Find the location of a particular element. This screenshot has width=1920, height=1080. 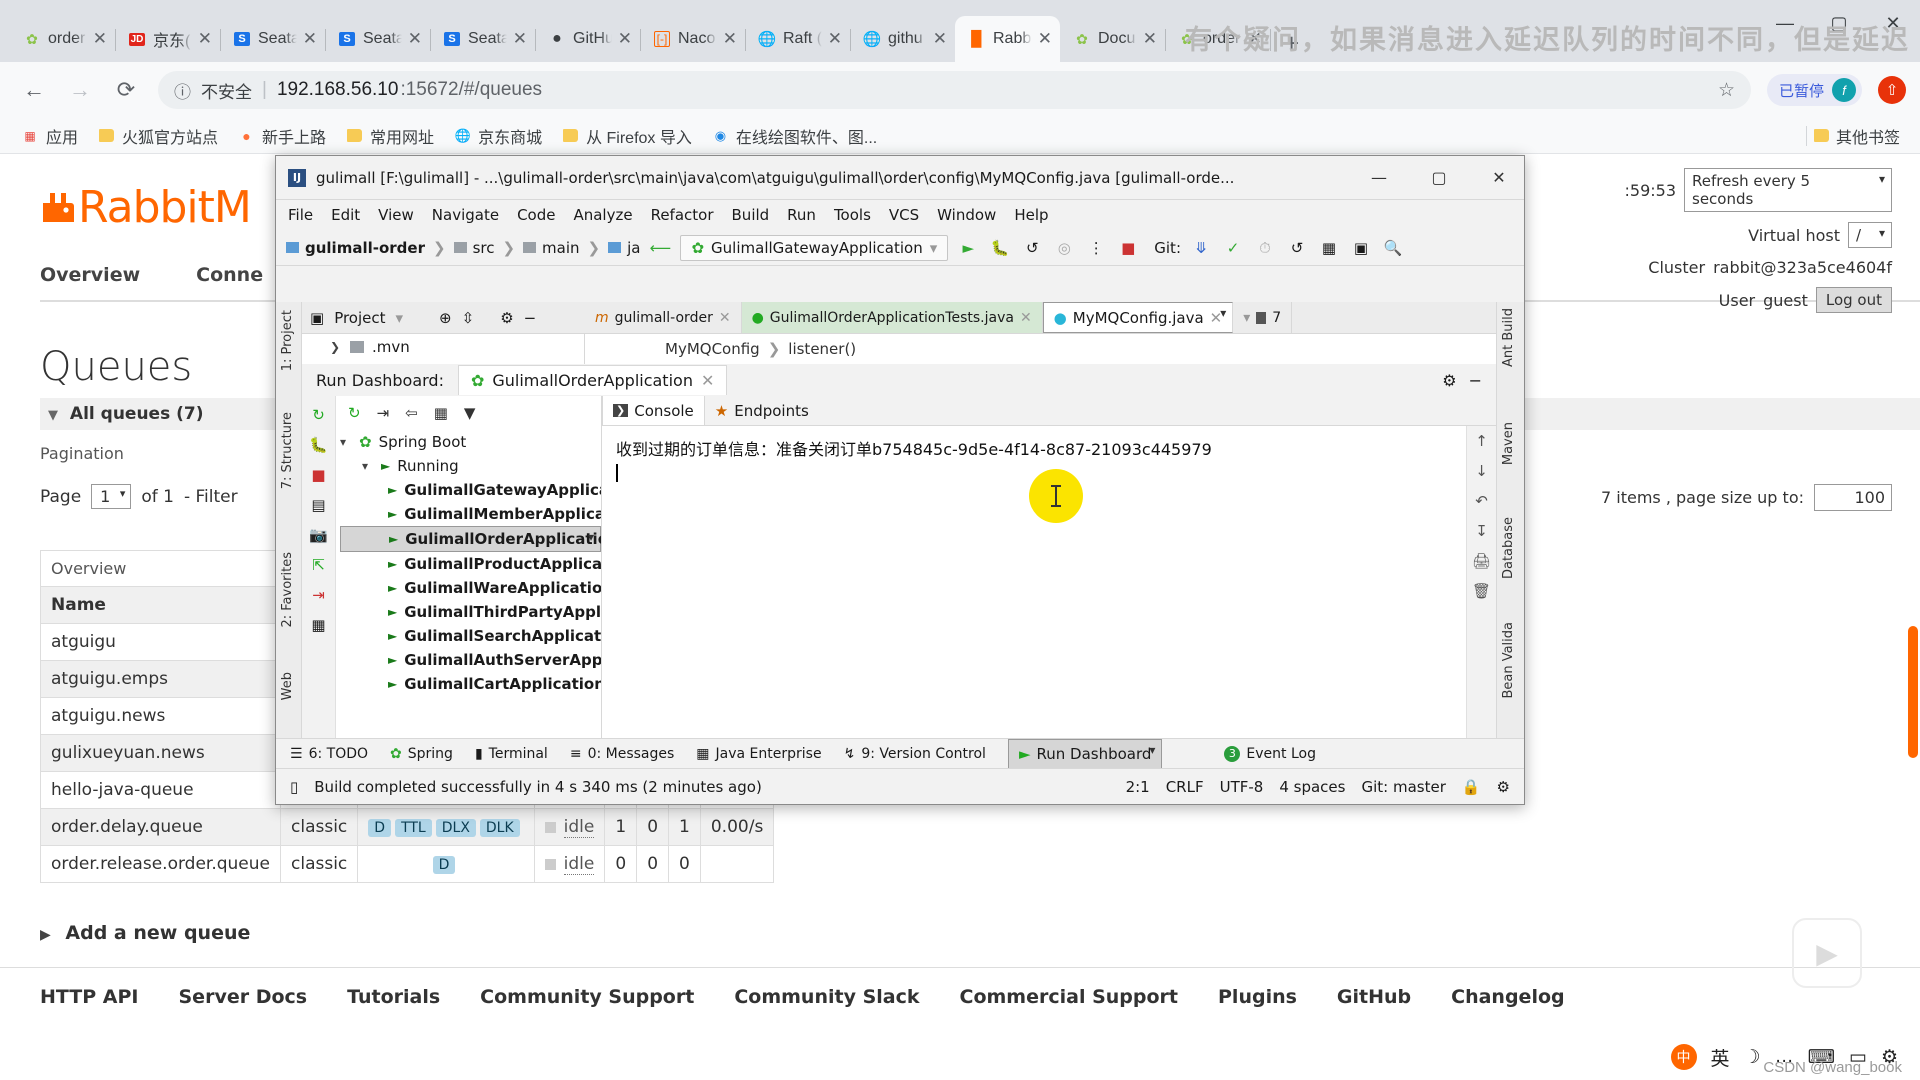

locate-icon: ⊕ is located at coordinates (445, 318).